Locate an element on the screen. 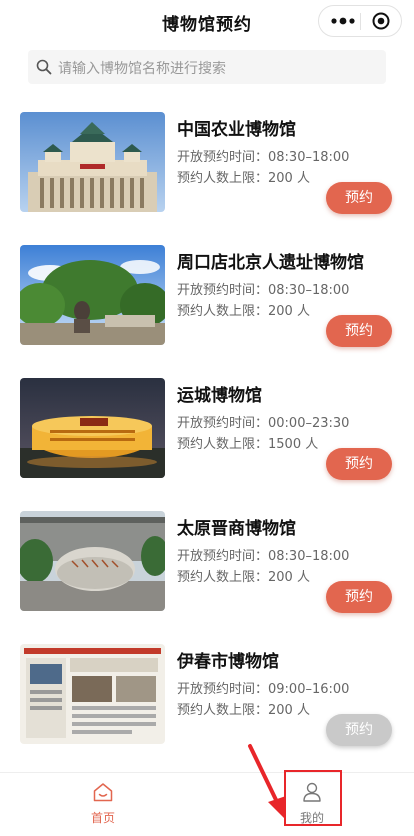 This screenshot has width=414, height=836. mini-program-capsule is located at coordinates (360, 21).